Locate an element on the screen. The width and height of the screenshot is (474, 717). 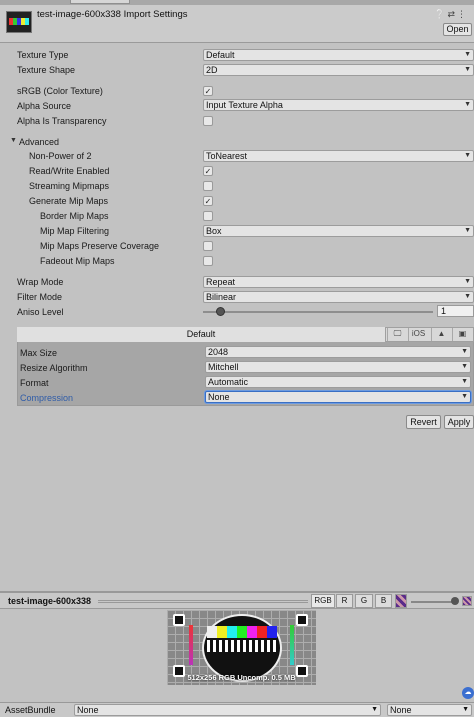
mip-filtering-dropdown: Box ▼ is located at coordinates (338, 231).